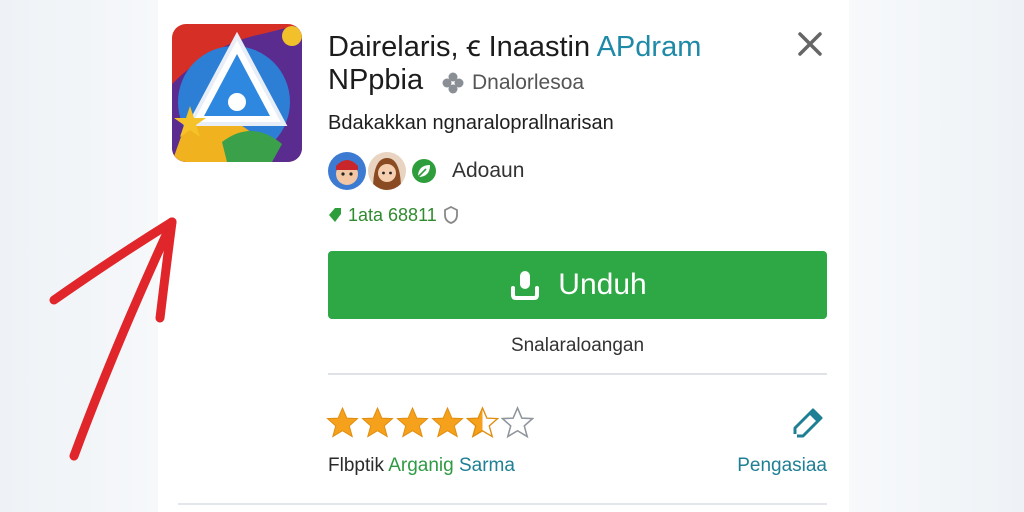 This screenshot has height=512, width=1024. What do you see at coordinates (502, 504) in the screenshot?
I see `bottom-divider` at bounding box center [502, 504].